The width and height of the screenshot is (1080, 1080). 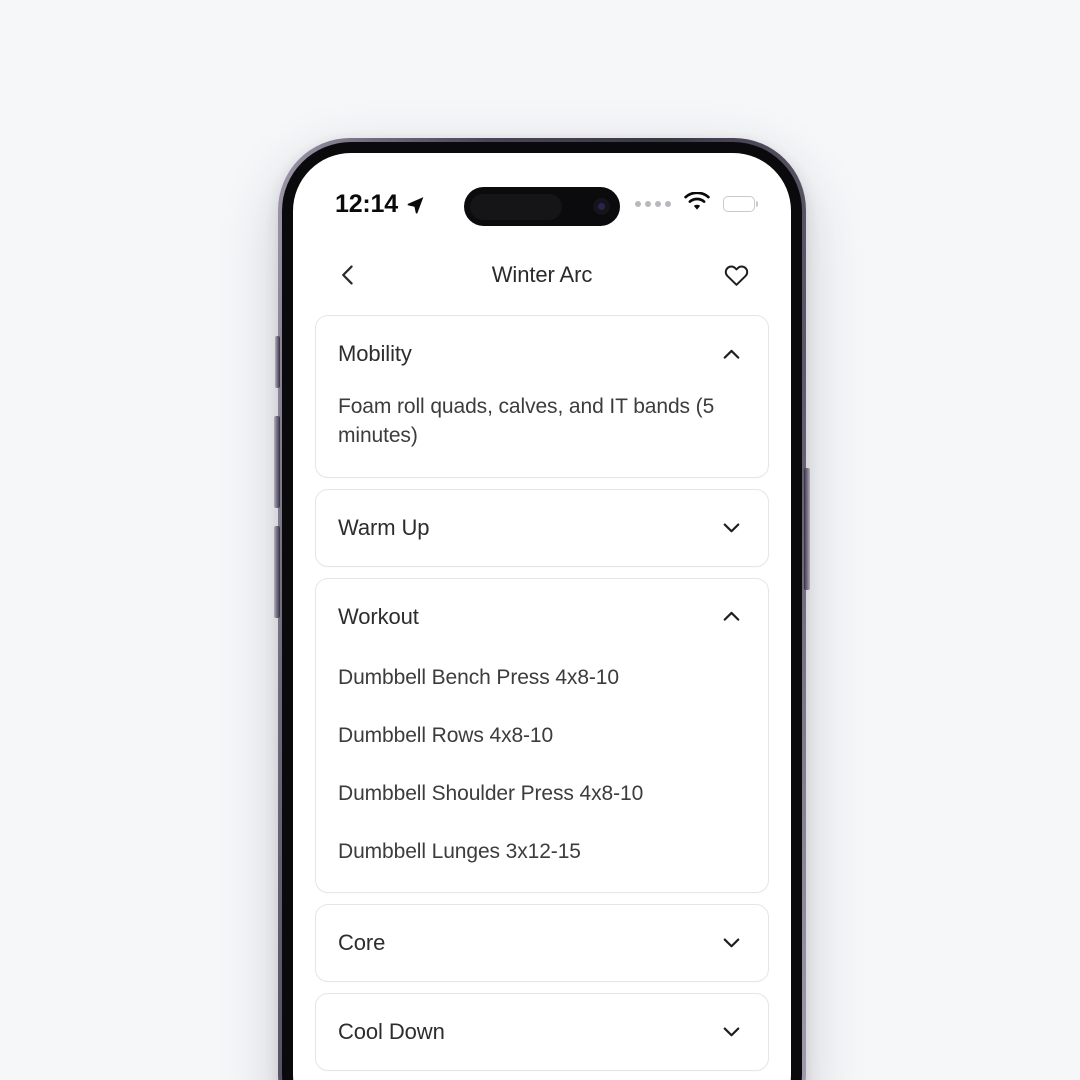 I want to click on section-title: Workout, so click(x=378, y=616).